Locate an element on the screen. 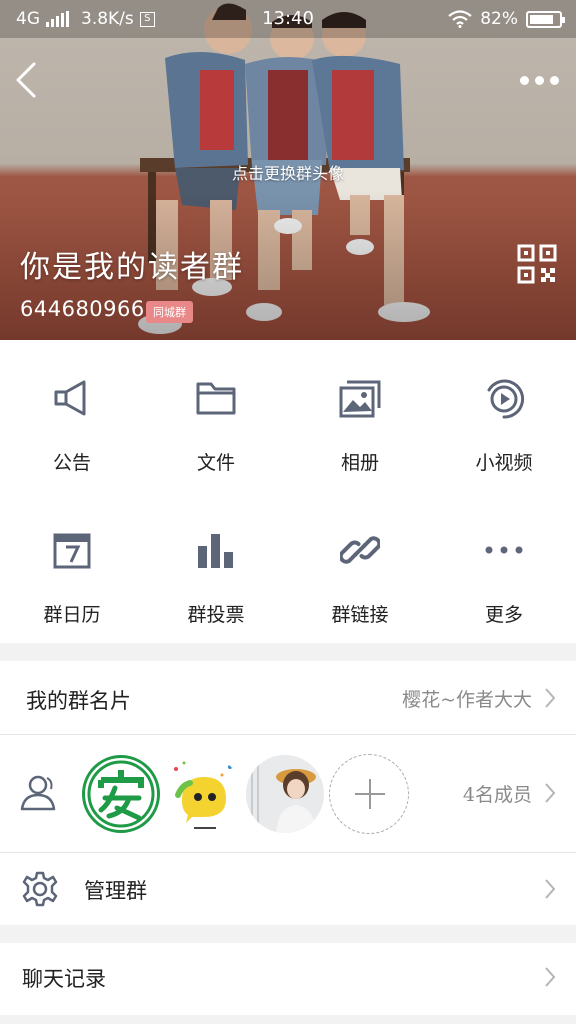 This screenshot has width=576, height=1024. members-icon is located at coordinates (38, 793).